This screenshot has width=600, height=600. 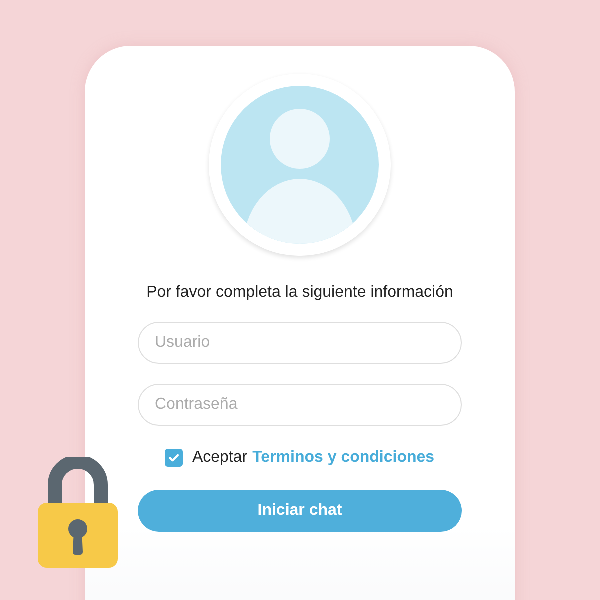 I want to click on username-field: Usuario, so click(x=300, y=343).